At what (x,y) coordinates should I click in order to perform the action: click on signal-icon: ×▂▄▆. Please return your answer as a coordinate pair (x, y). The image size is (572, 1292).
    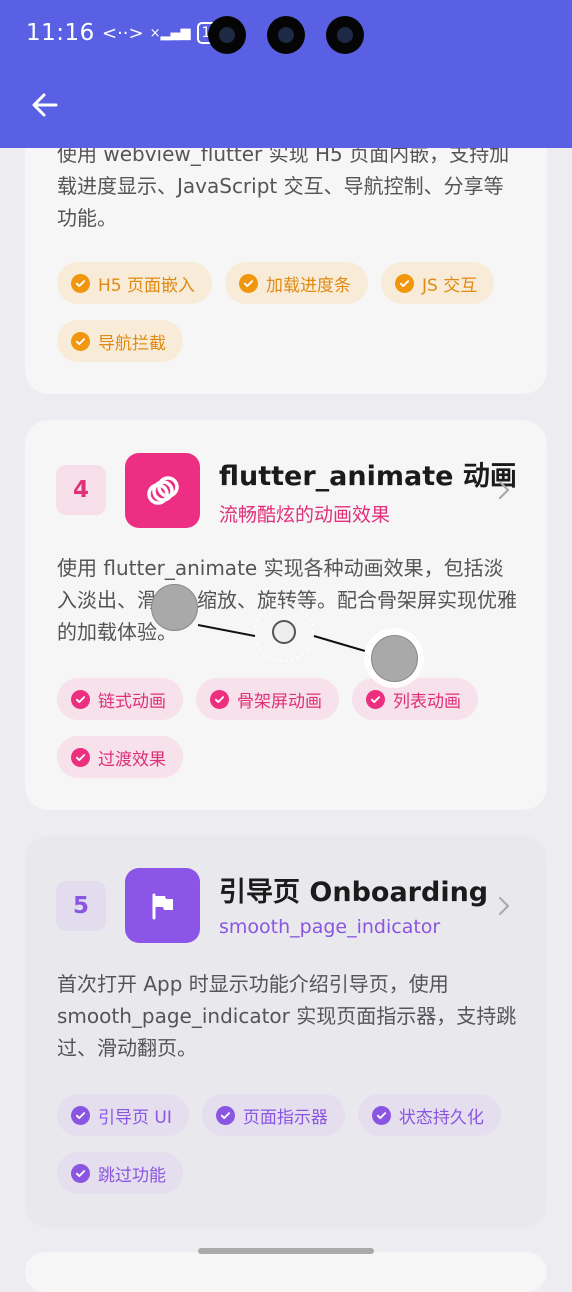
    Looking at the image, I should click on (170, 33).